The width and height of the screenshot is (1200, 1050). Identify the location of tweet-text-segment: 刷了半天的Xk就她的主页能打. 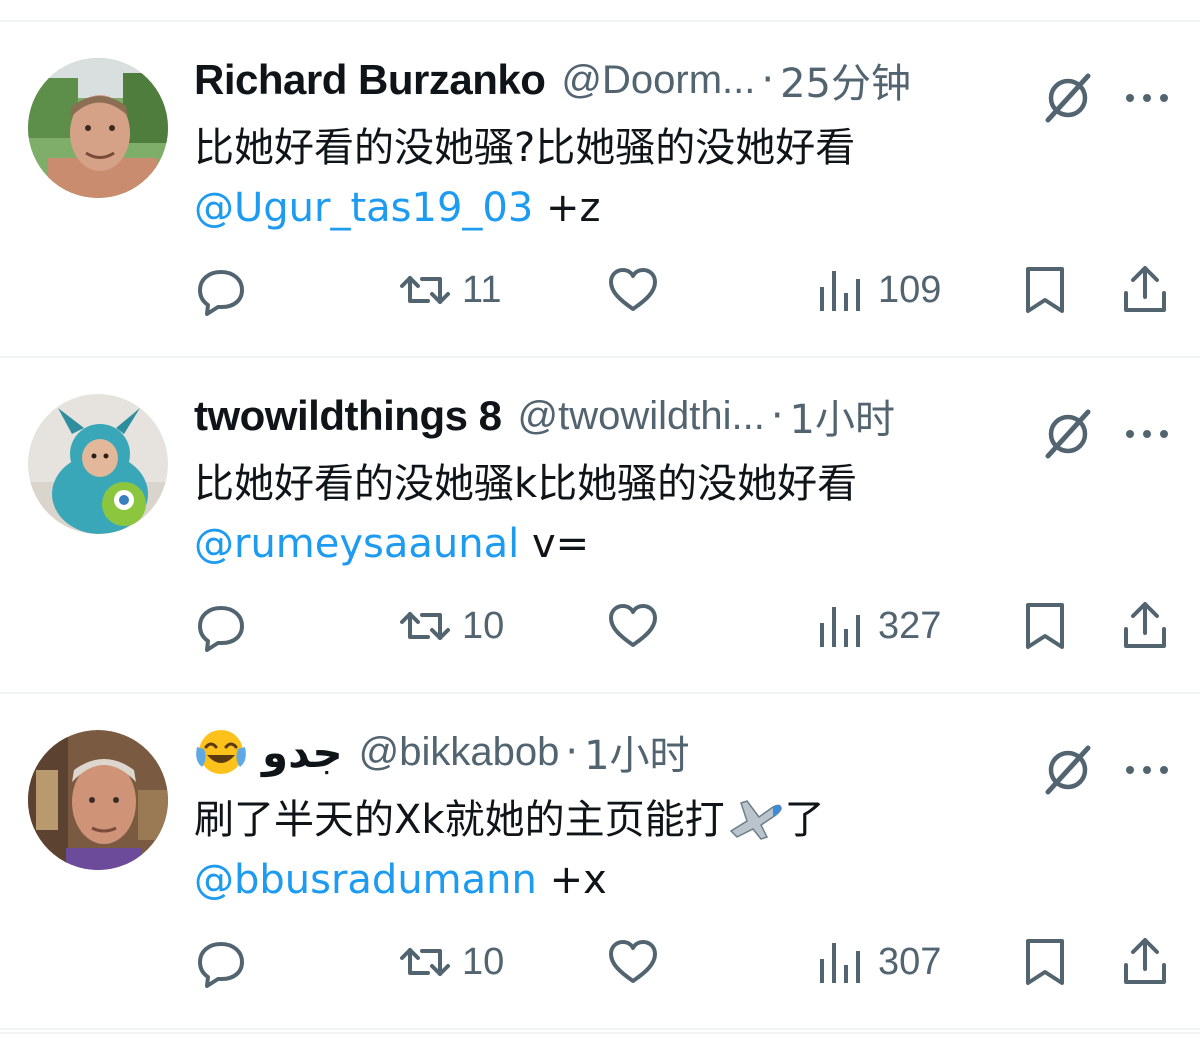
(459, 820).